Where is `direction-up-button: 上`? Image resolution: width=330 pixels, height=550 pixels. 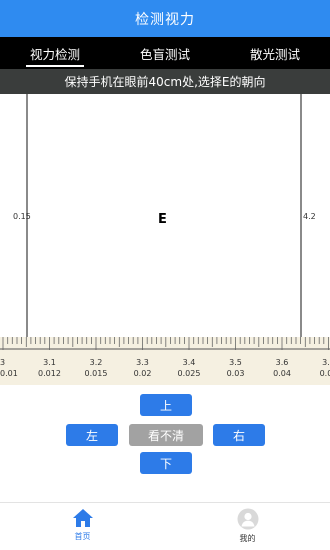
direction-up-button: 上 is located at coordinates (166, 405).